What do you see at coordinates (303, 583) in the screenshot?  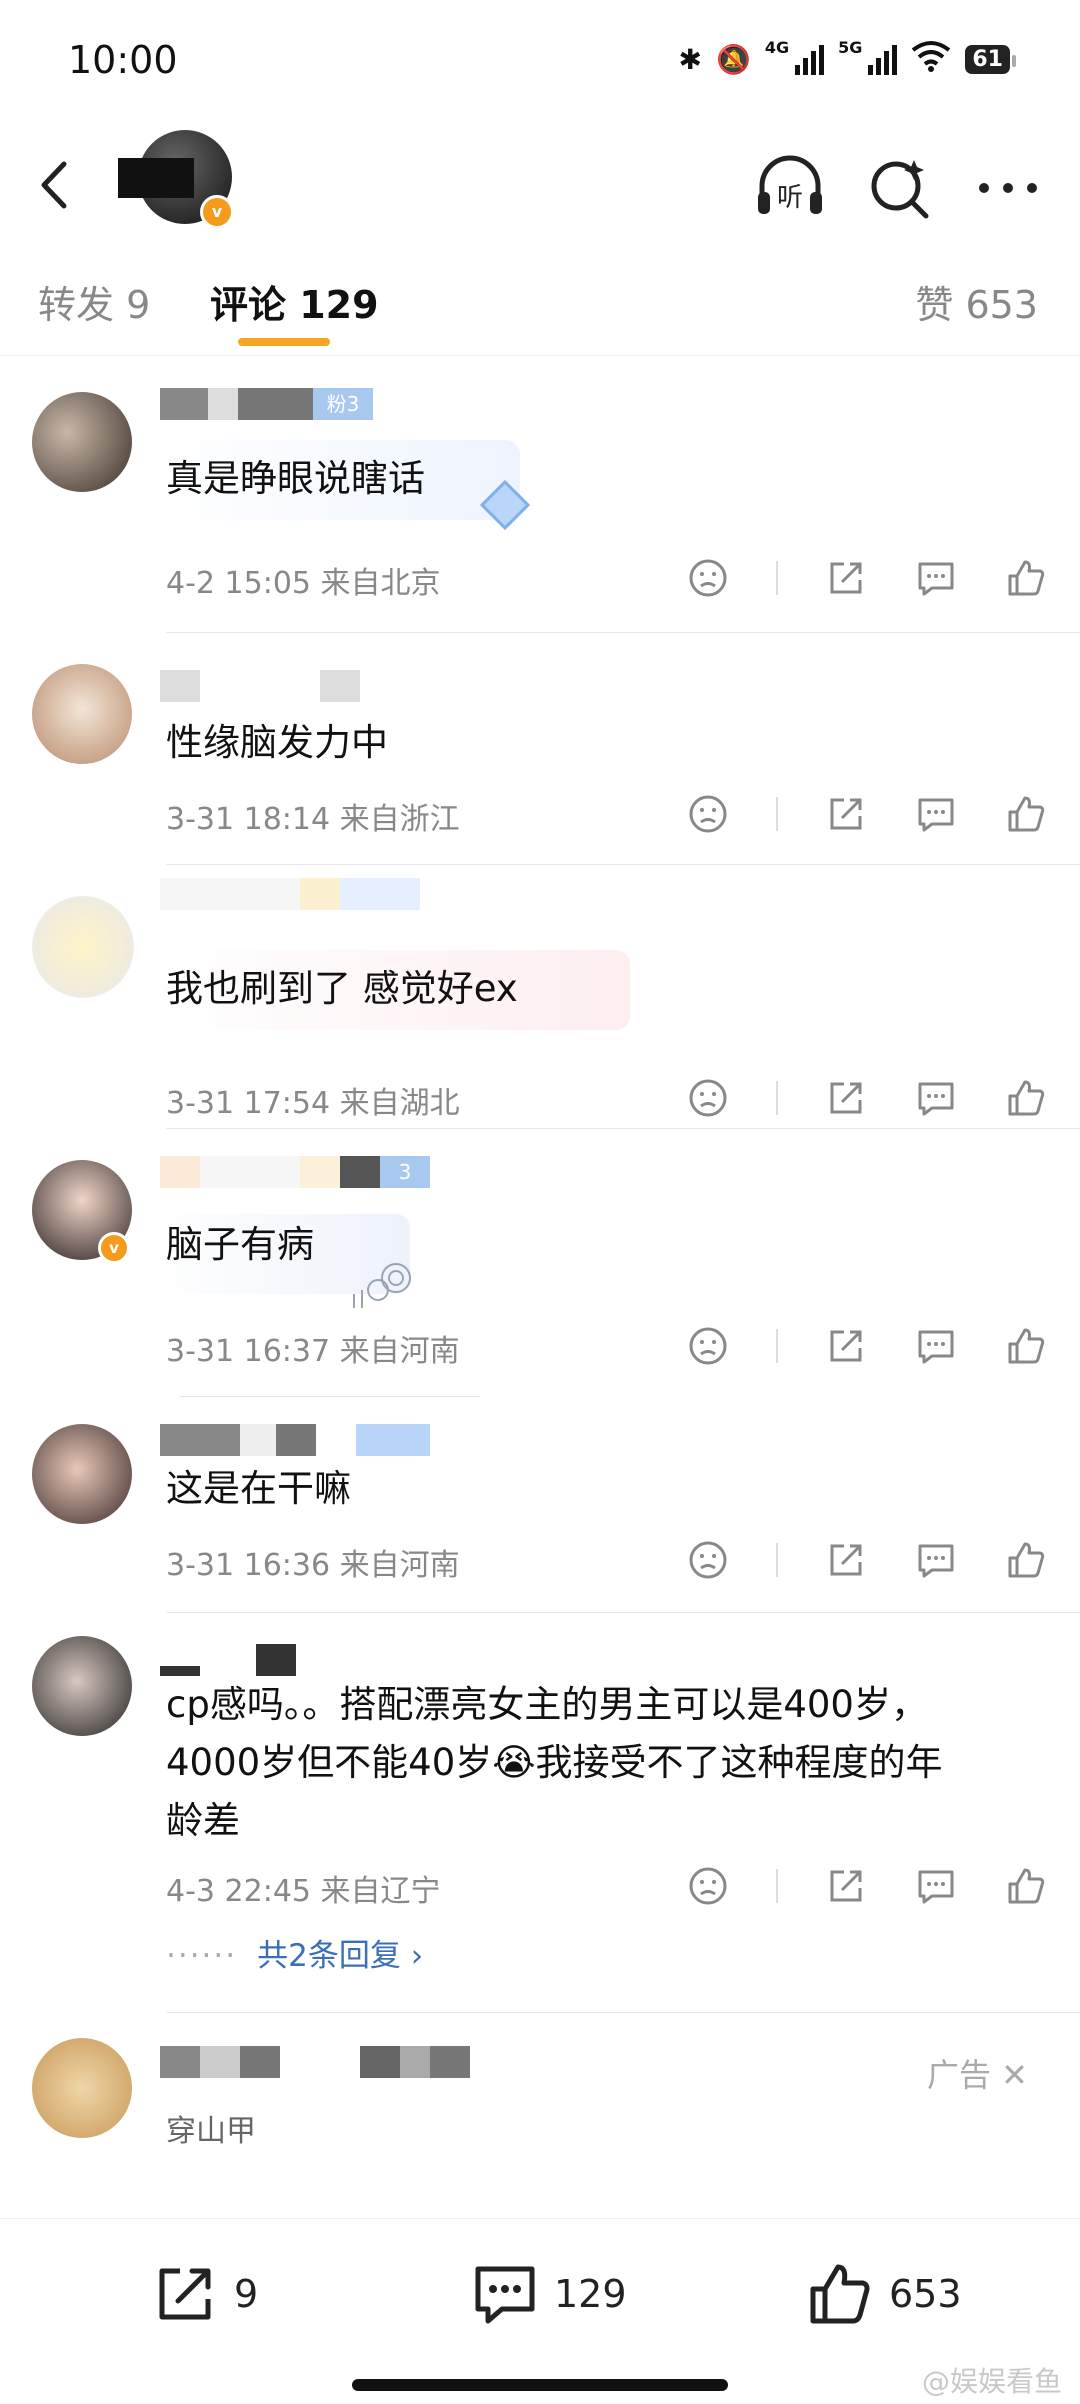 I see `comment-meta: 4-2 15:05 来自北京` at bounding box center [303, 583].